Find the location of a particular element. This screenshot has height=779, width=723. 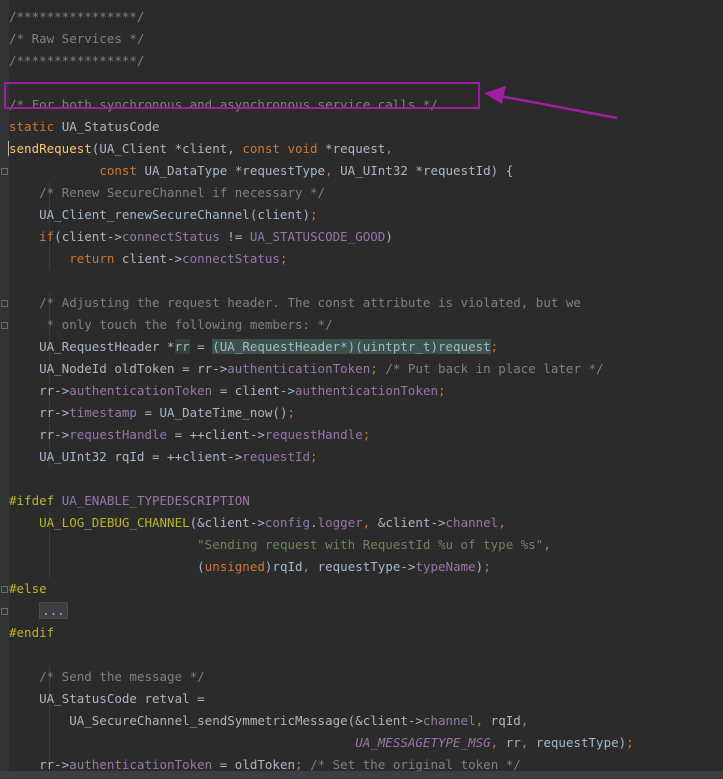

annotation-arrow-icon is located at coordinates (551, 103).